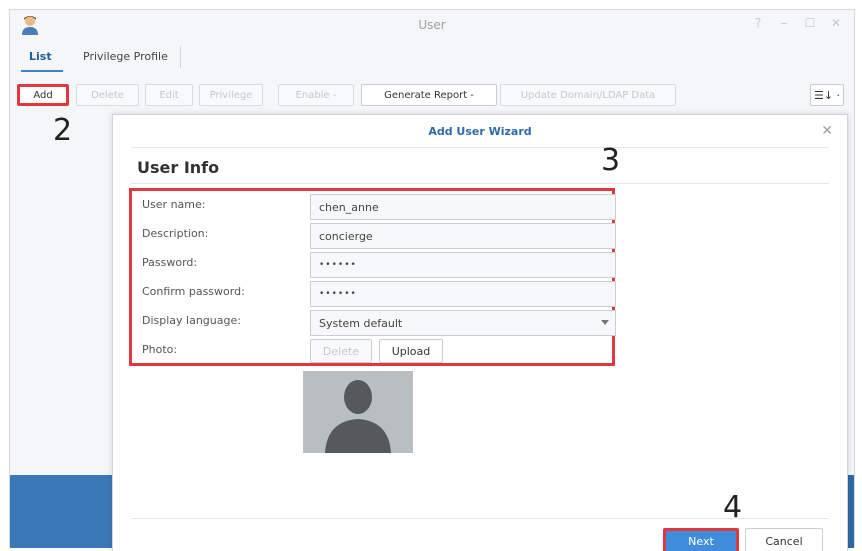  I want to click on section-title: User Info, so click(178, 167).